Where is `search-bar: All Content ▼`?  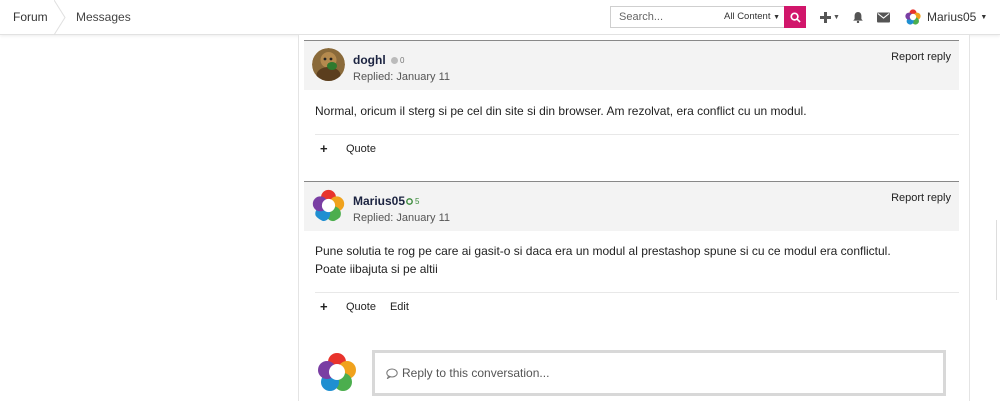
search-bar: All Content ▼ is located at coordinates (708, 17).